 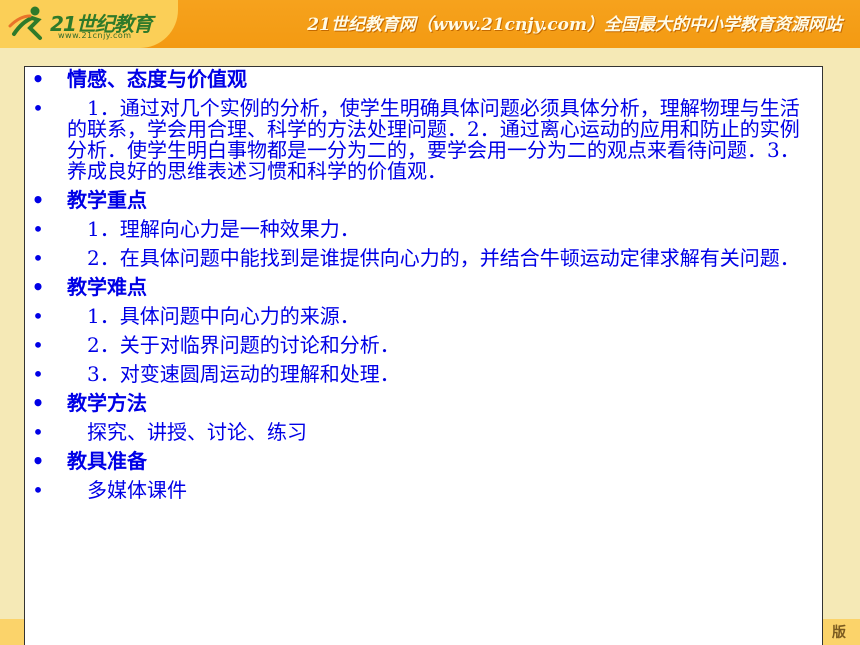 I want to click on site-logo: 21世纪教育 www.21cnjy.com, so click(x=89, y=24).